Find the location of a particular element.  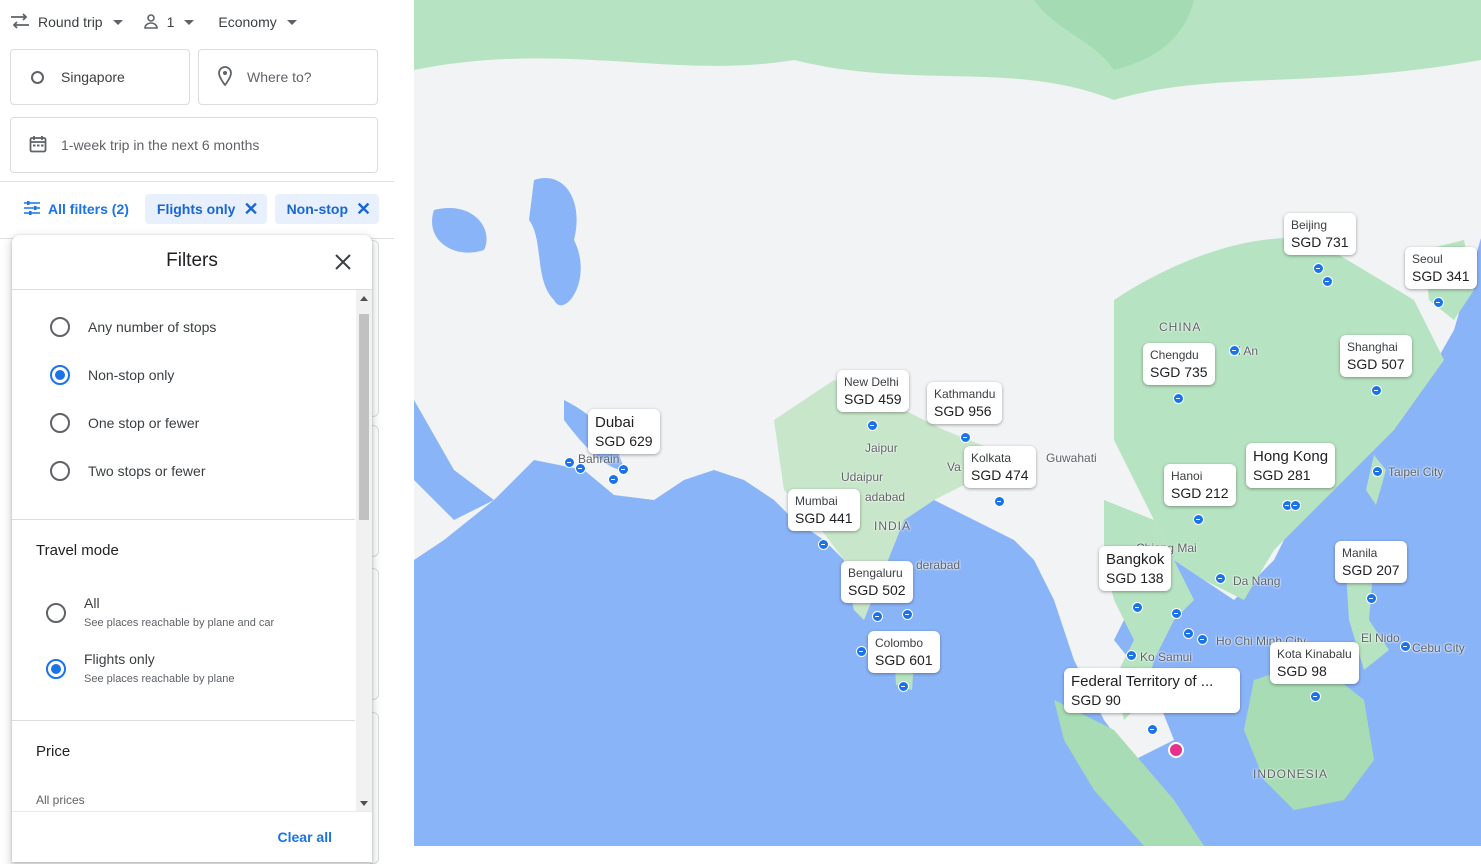

date-field: 1-week trip in the next 6 months is located at coordinates (194, 145).